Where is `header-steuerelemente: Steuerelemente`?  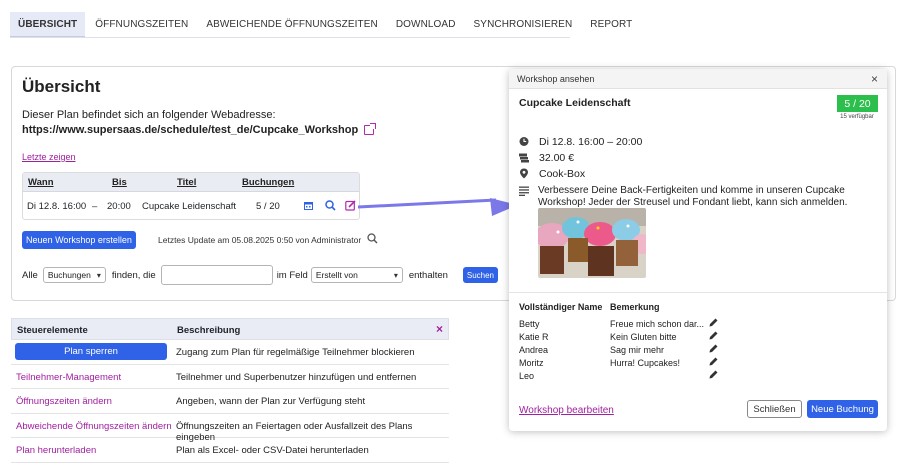
header-steuerelemente: Steuerelemente is located at coordinates (52, 330).